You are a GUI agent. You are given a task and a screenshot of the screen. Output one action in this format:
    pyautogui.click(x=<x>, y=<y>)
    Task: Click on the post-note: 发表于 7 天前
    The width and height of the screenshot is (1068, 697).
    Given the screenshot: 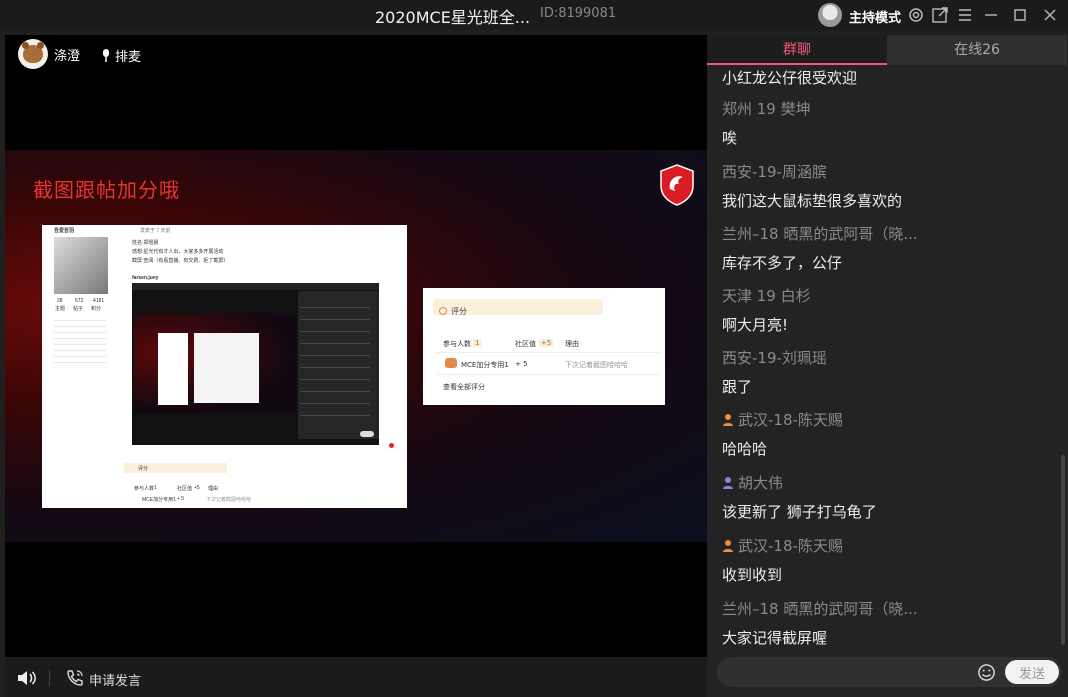 What is the action you would take?
    pyautogui.click(x=155, y=231)
    